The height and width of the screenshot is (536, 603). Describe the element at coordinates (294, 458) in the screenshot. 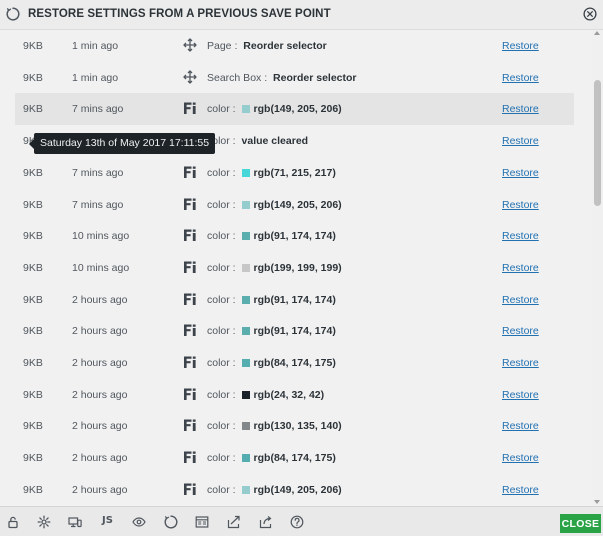

I see `property-value: rgb(84, 174, 175)` at that location.